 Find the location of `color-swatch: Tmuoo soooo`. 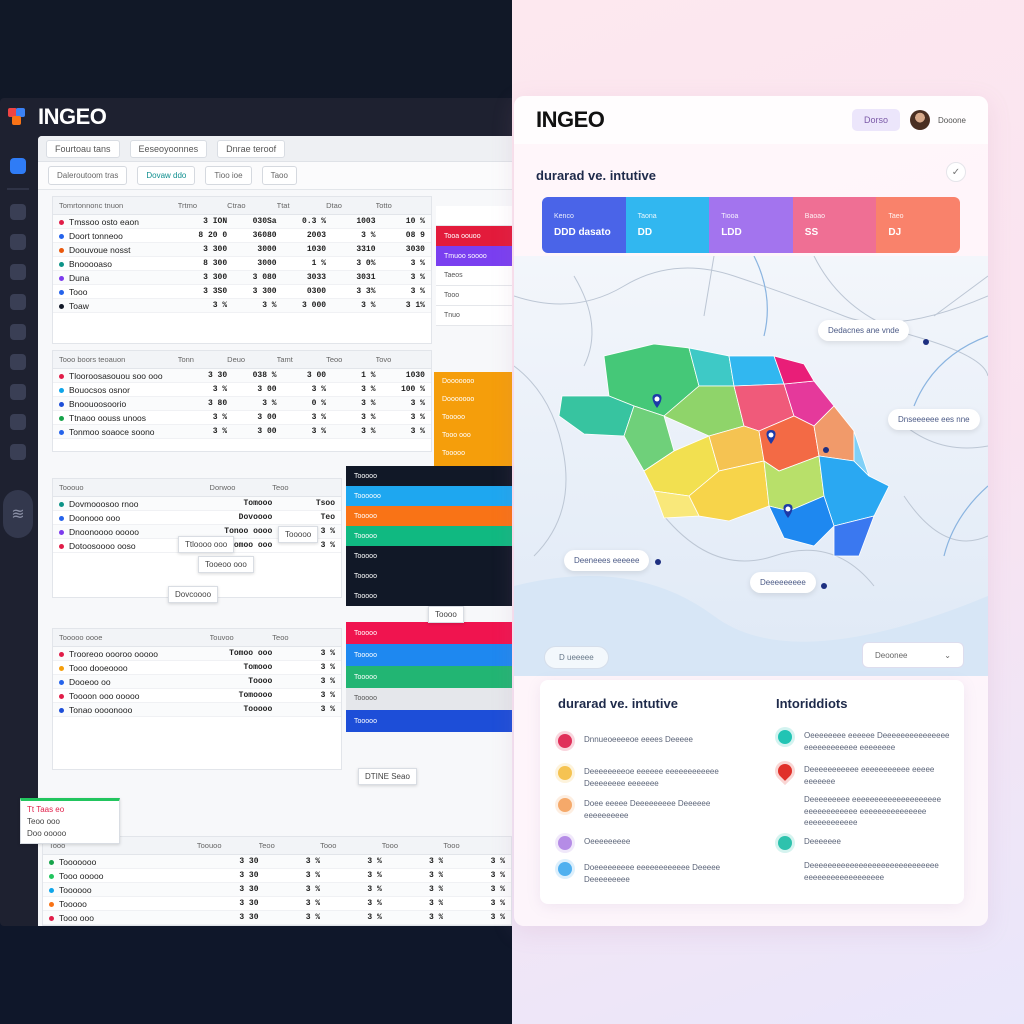

color-swatch: Tmuoo soooo is located at coordinates (474, 256).